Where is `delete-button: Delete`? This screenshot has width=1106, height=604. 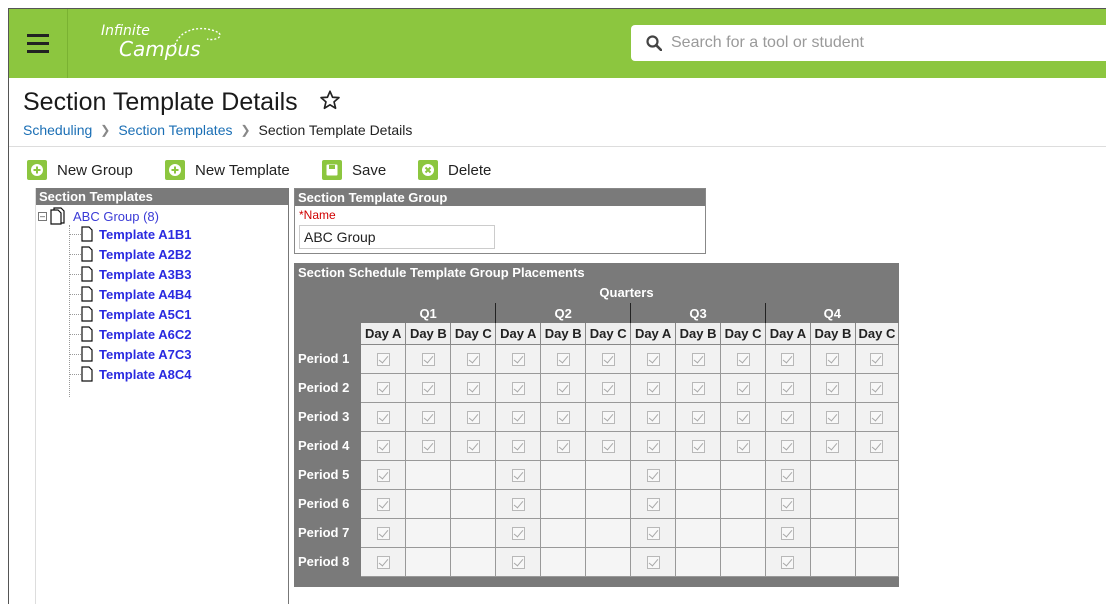
delete-button: Delete is located at coordinates (454, 170).